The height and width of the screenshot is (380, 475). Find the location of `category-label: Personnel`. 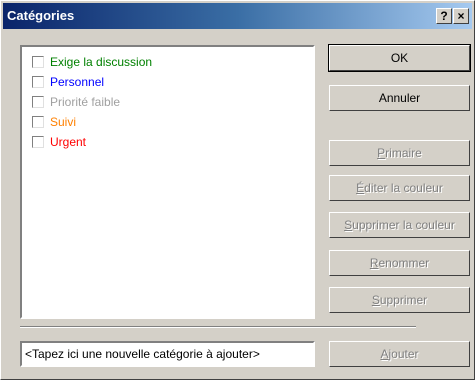

category-label: Personnel is located at coordinates (77, 82).